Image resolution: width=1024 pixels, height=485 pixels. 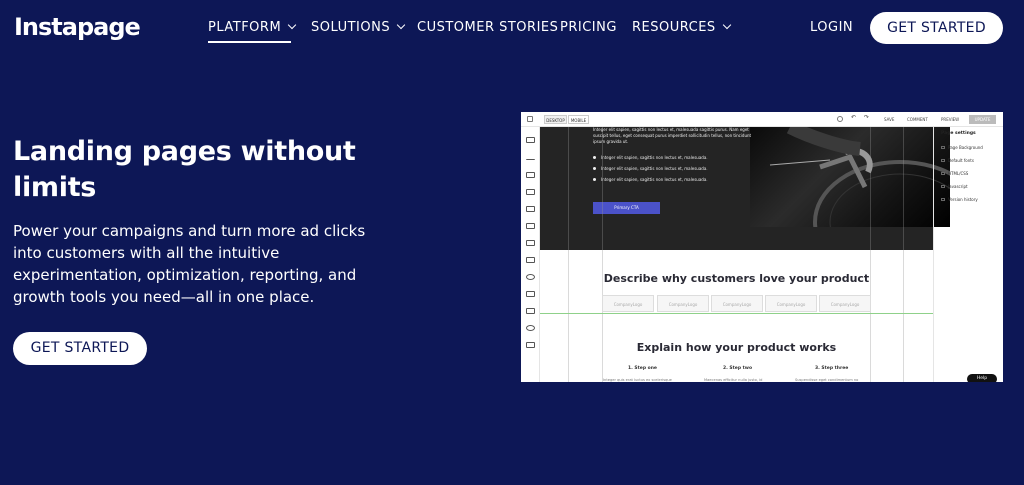 What do you see at coordinates (530, 226) in the screenshot?
I see `image-icon` at bounding box center [530, 226].